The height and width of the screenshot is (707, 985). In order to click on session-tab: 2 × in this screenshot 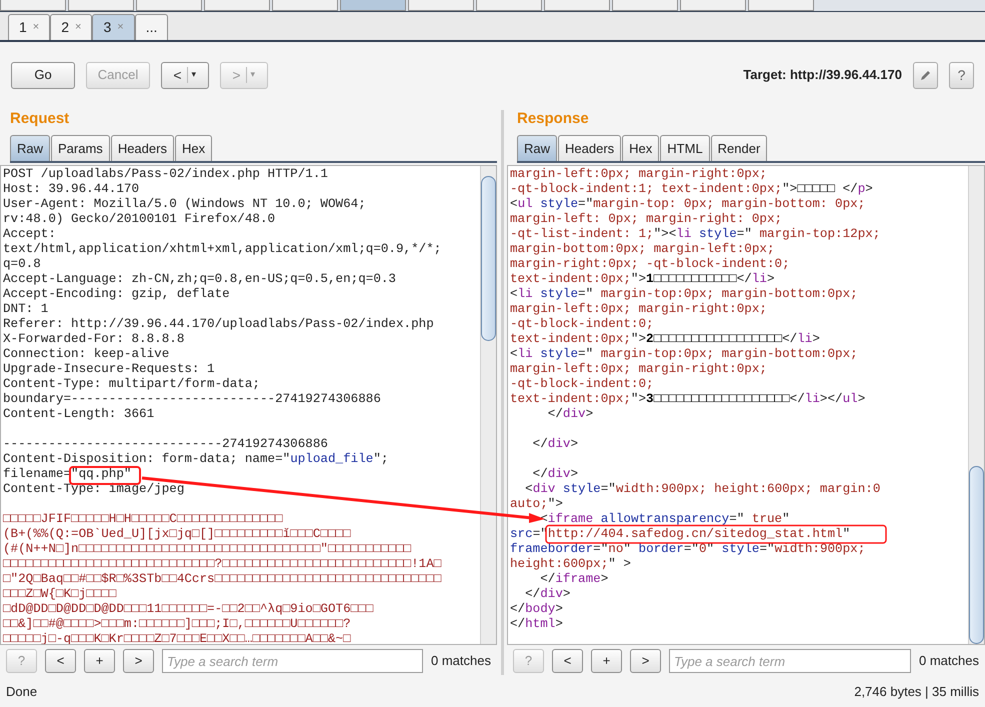, I will do `click(71, 27)`.